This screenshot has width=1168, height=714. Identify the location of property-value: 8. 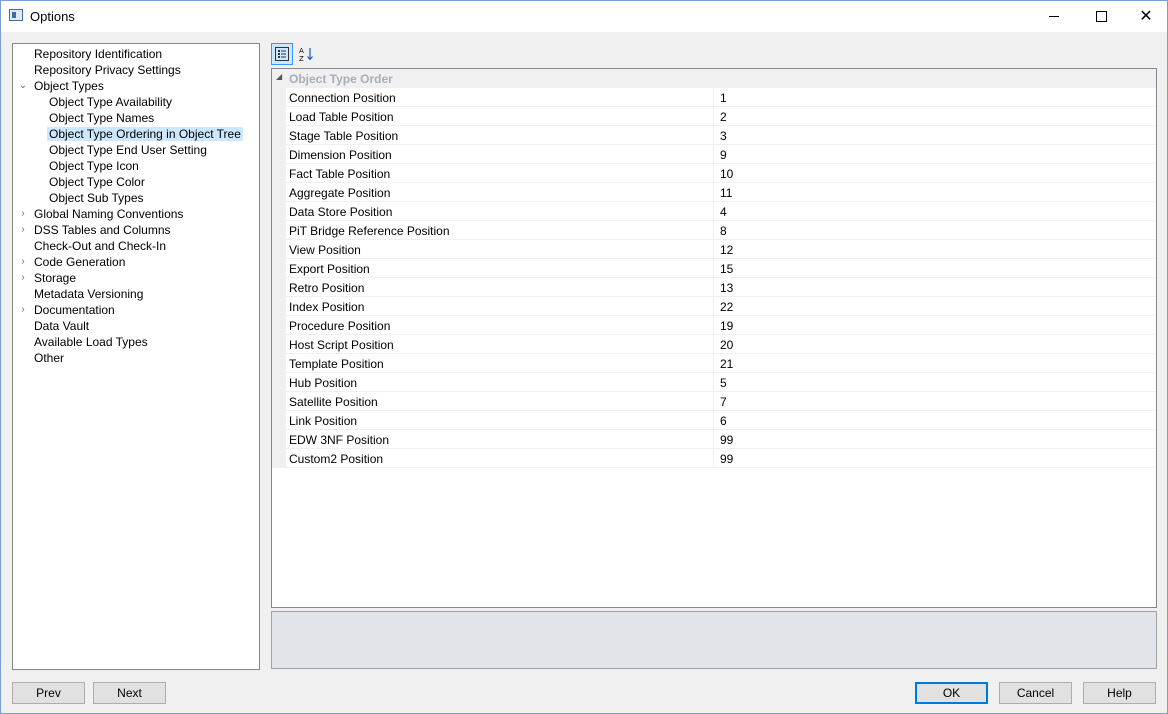
(723, 231).